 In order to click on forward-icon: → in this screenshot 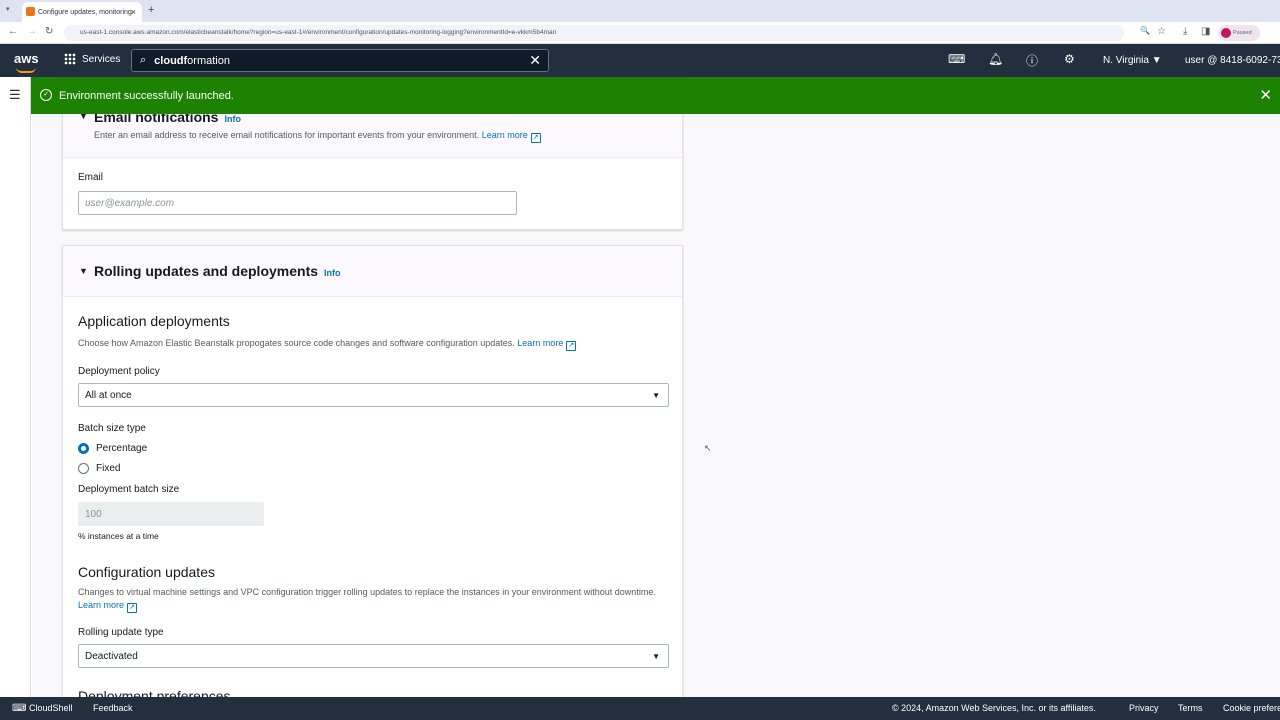, I will do `click(32, 31)`.